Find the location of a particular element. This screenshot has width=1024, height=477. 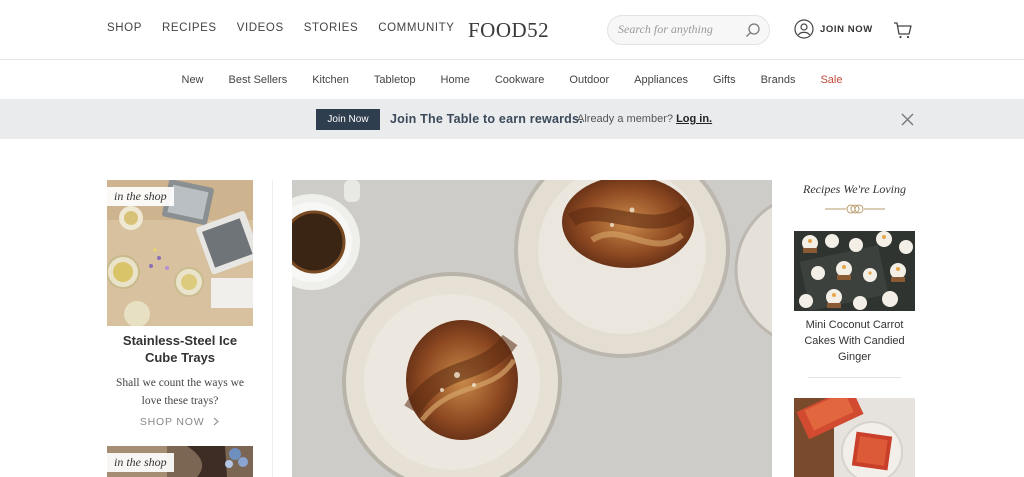

join-now-button: Join Now is located at coordinates (348, 119).